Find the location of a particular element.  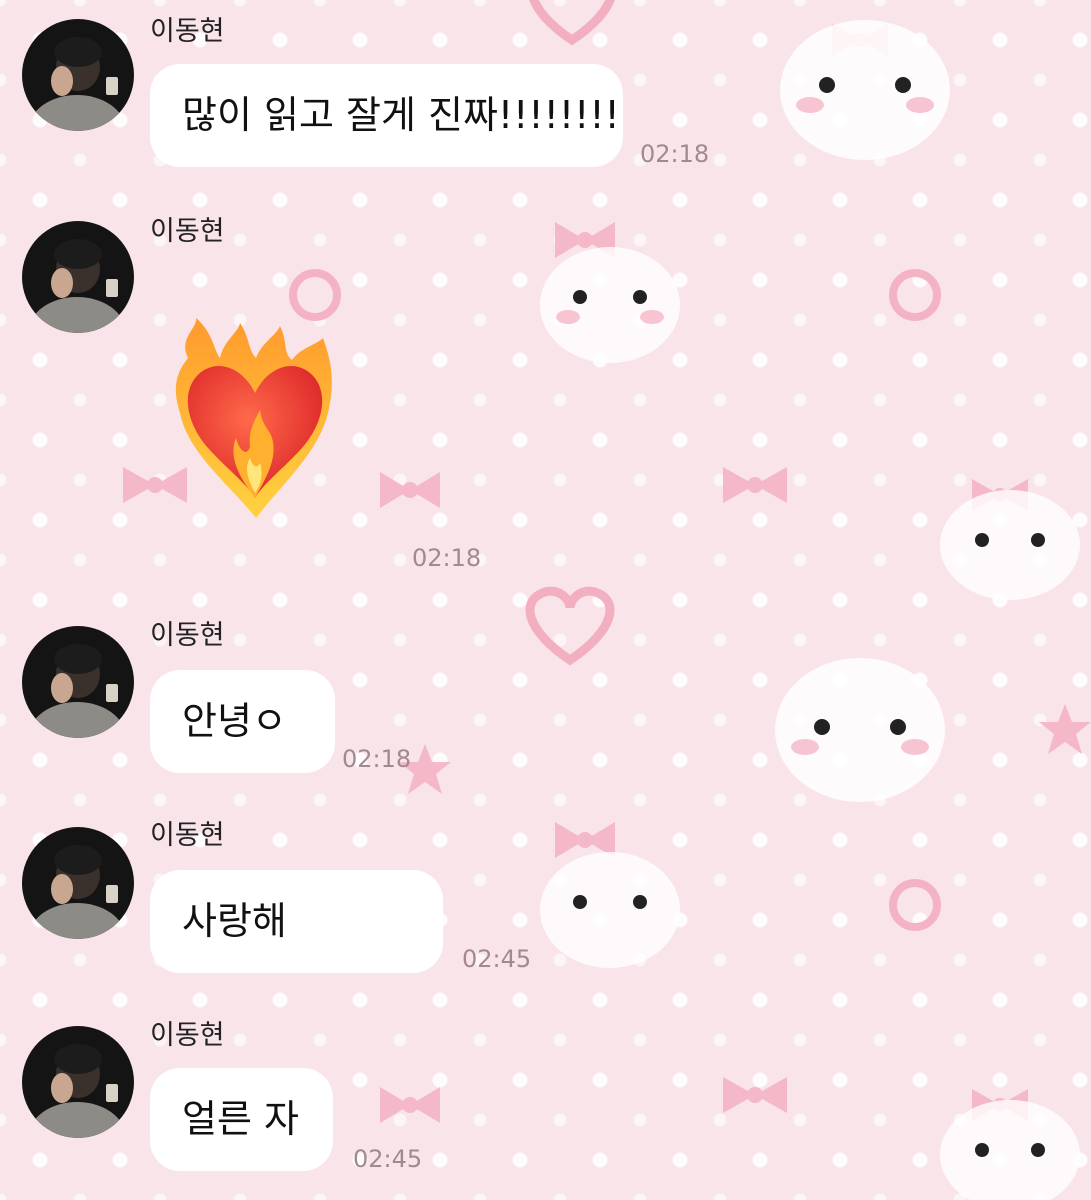

message-bubble: 안녕ㅇ is located at coordinates (242, 721).